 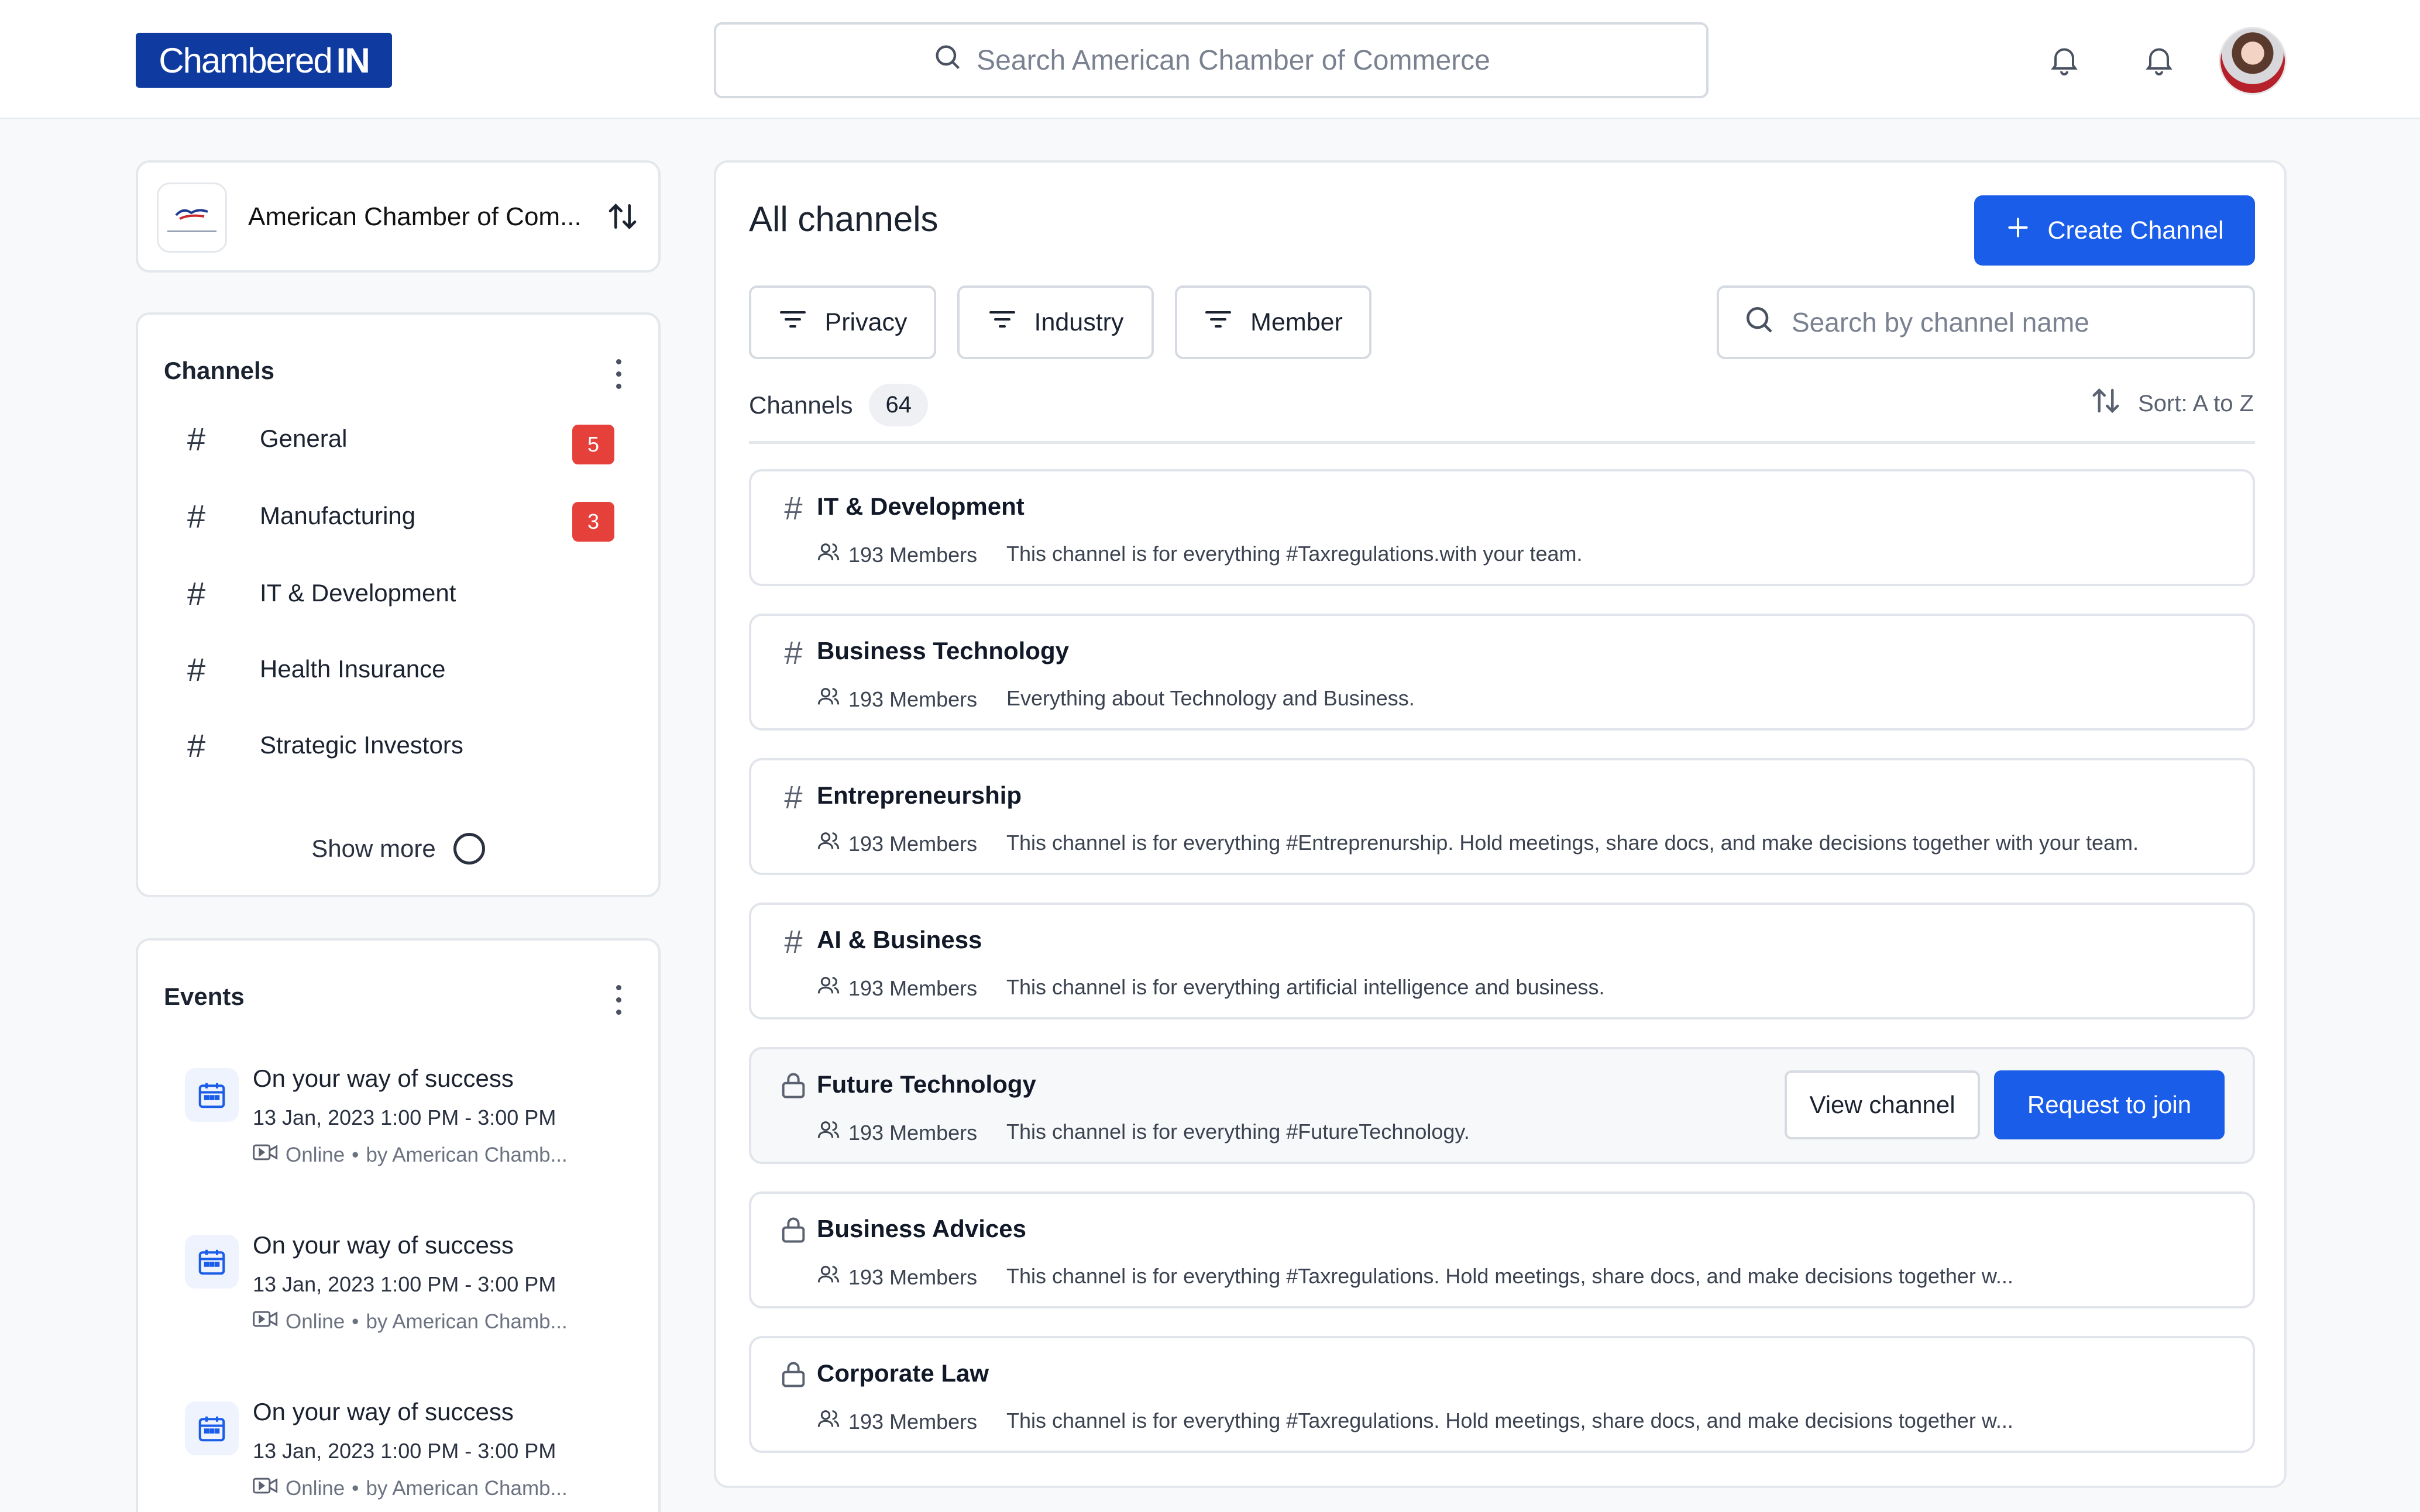 I want to click on channel-count: Channels 64, so click(x=838, y=405).